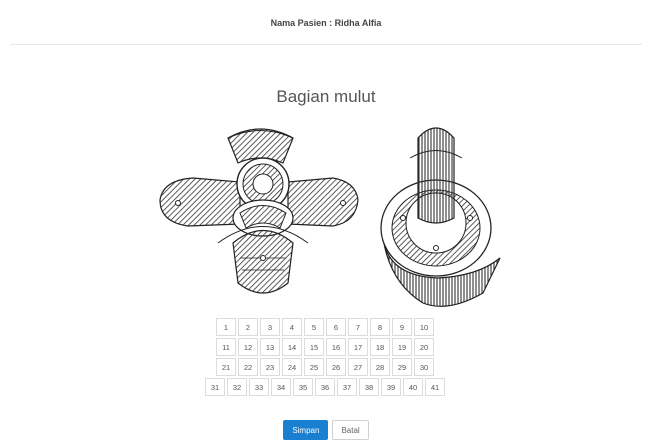 Image resolution: width=652 pixels, height=442 pixels. What do you see at coordinates (326, 44) in the screenshot?
I see `header-divider` at bounding box center [326, 44].